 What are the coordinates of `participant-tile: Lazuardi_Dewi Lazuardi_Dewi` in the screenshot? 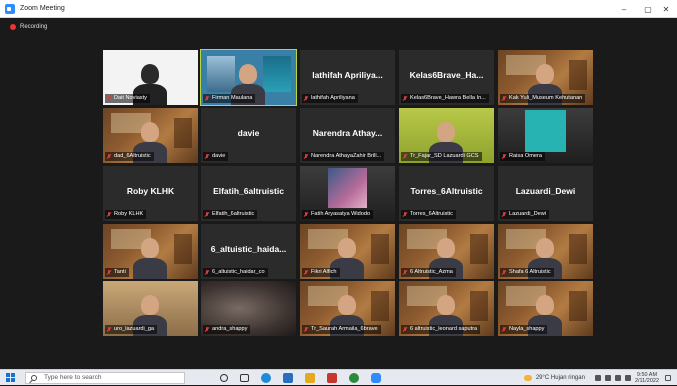 It's located at (545, 193).